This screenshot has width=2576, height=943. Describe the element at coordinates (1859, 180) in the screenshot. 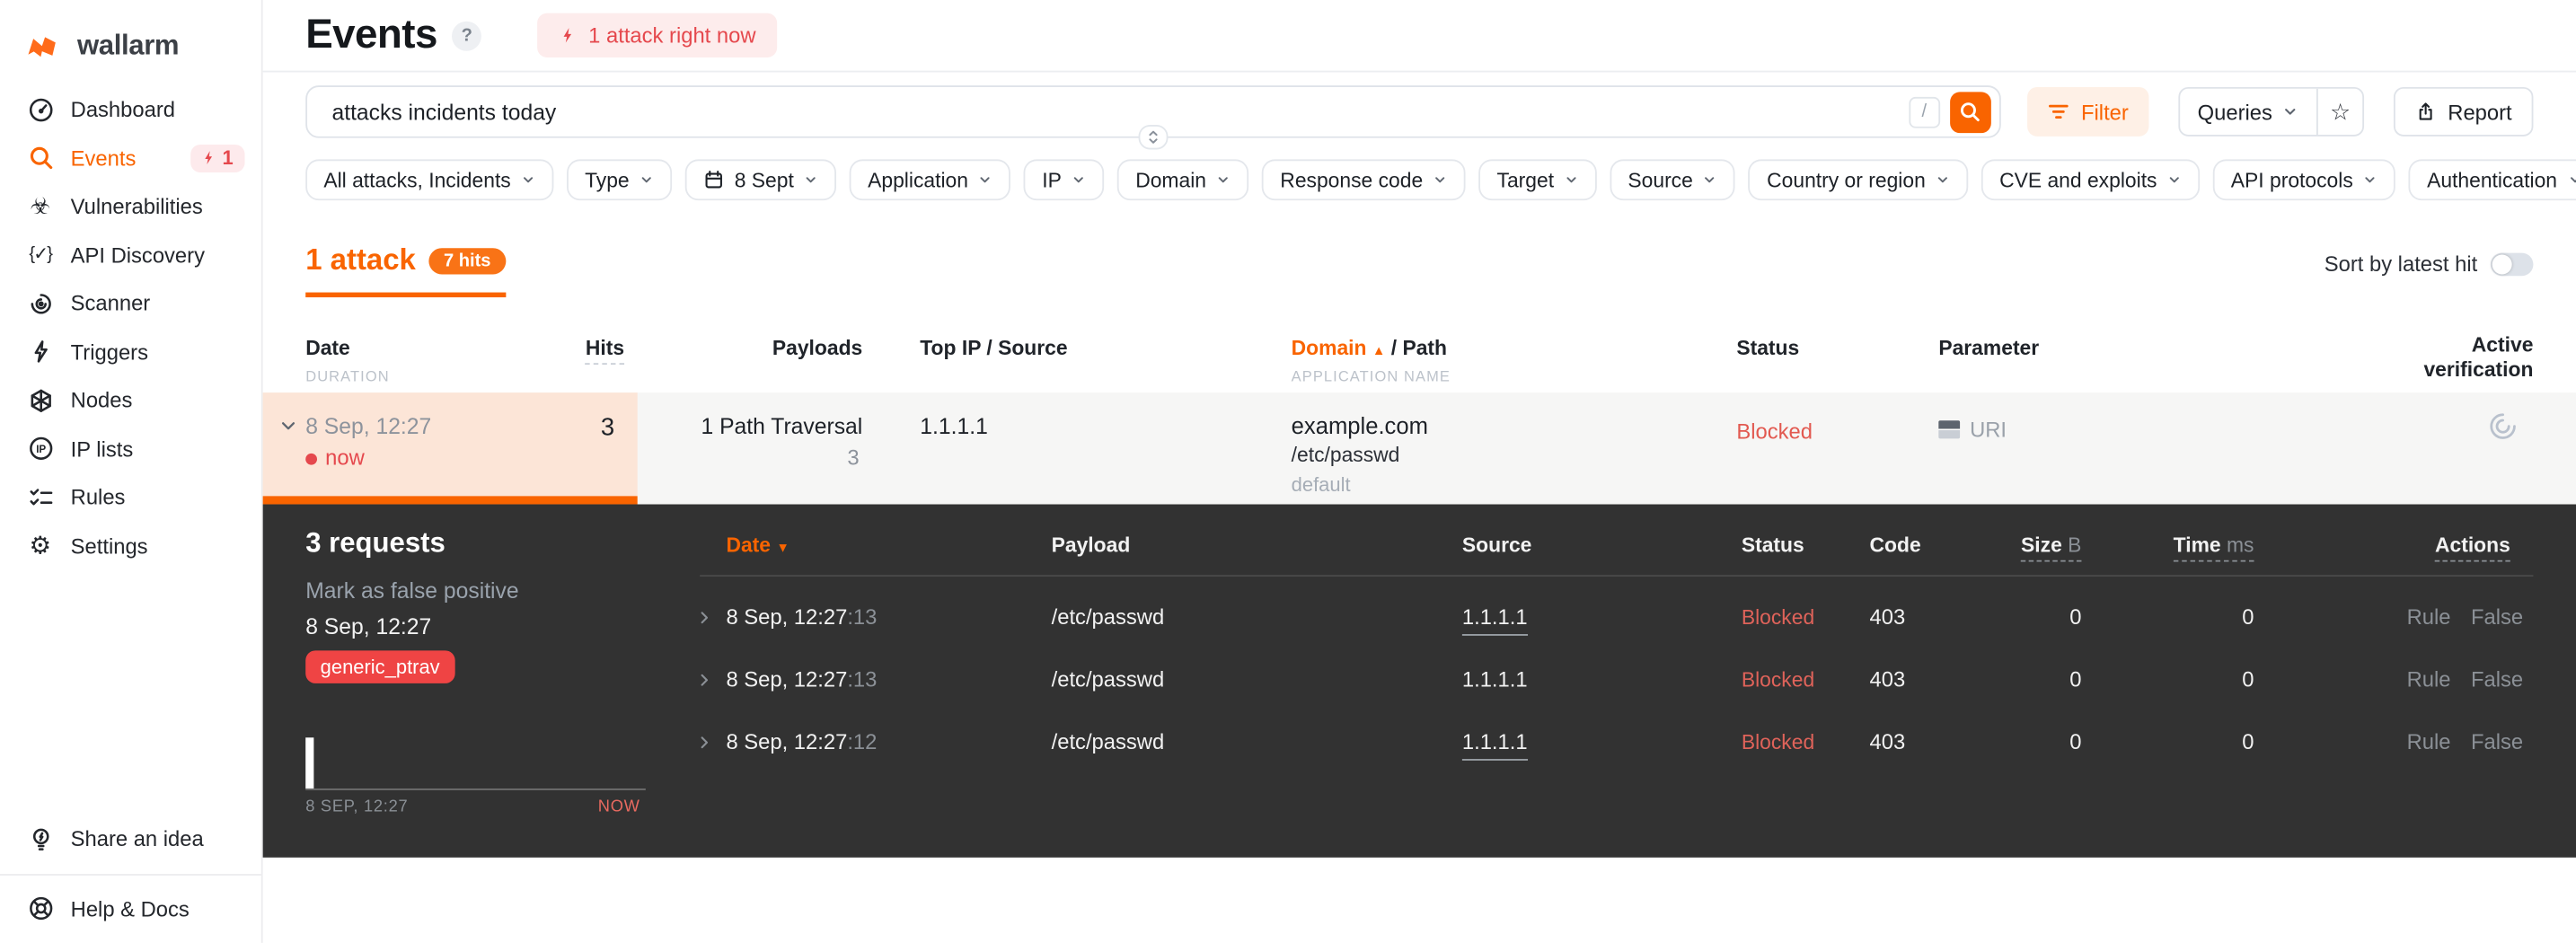

I see `filter-chip-country: Country or region` at that location.